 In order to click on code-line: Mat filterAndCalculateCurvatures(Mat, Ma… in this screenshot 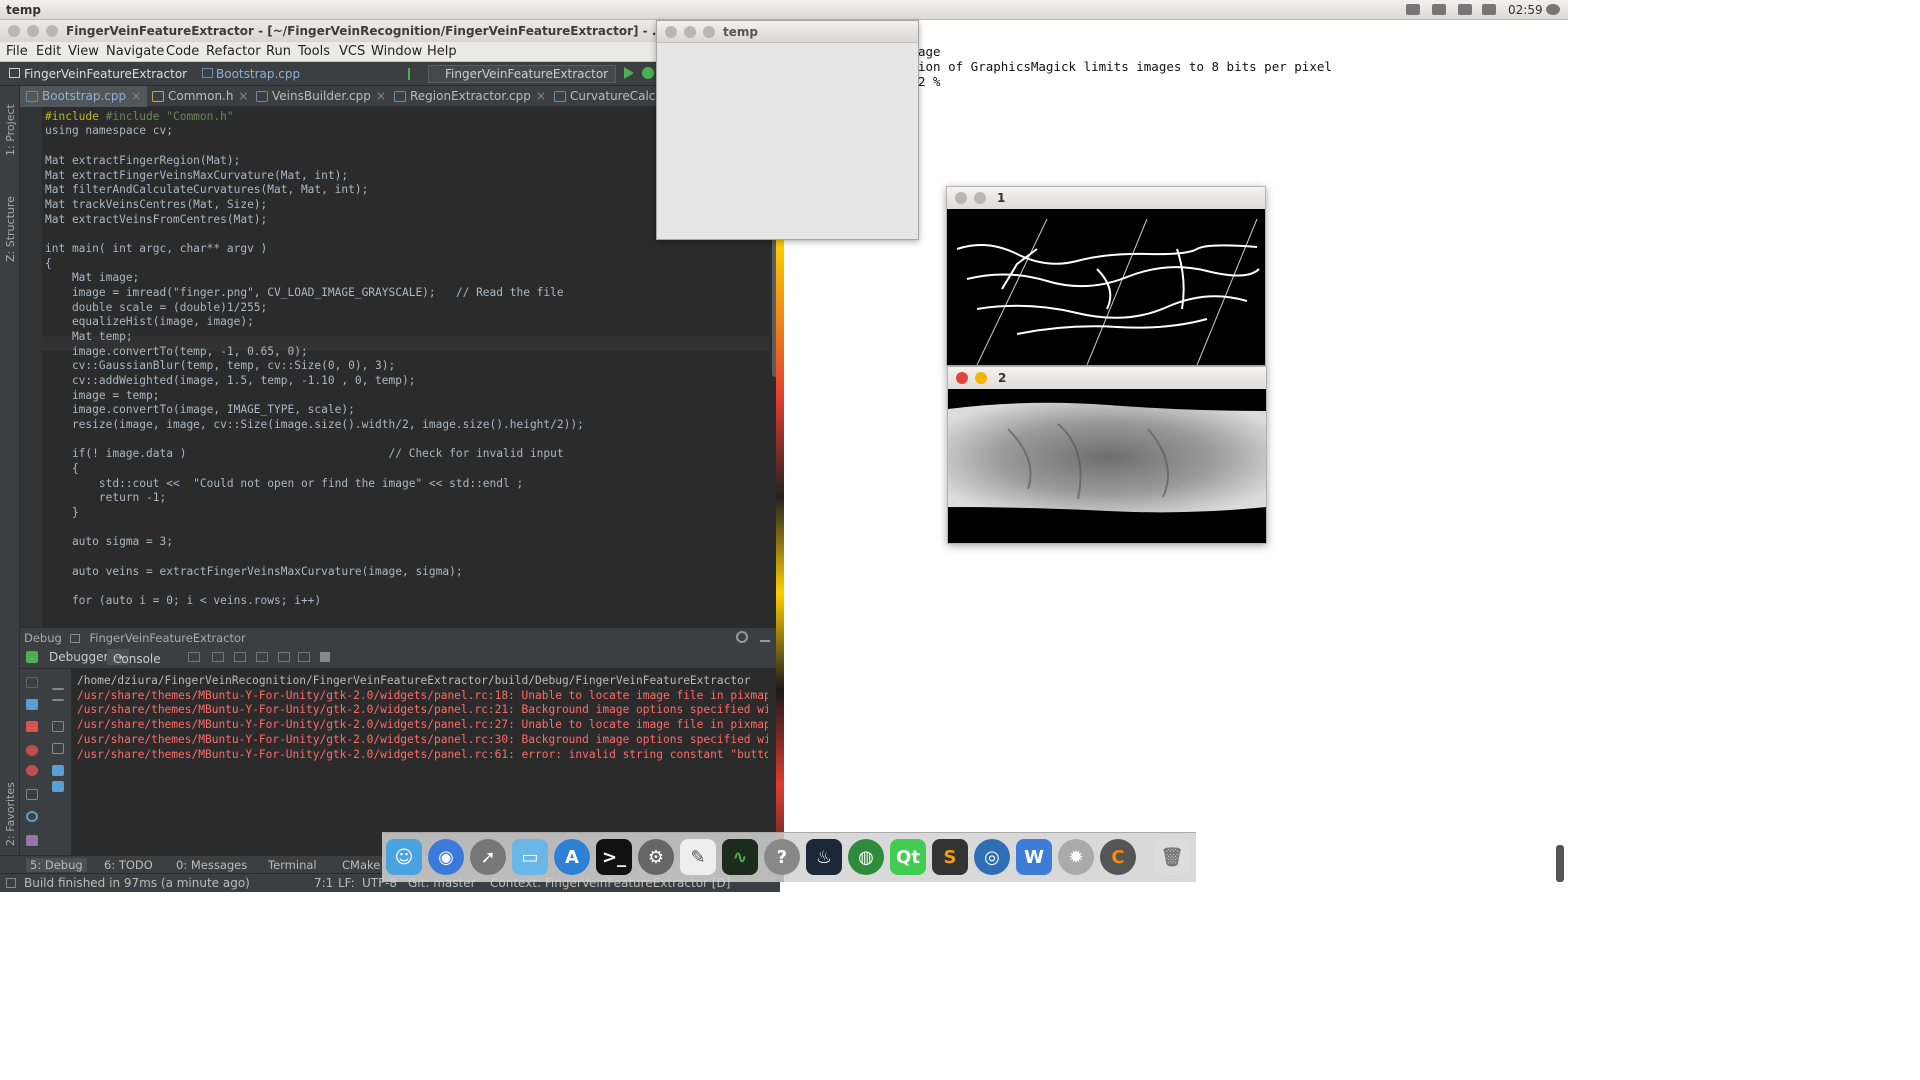, I will do `click(206, 190)`.